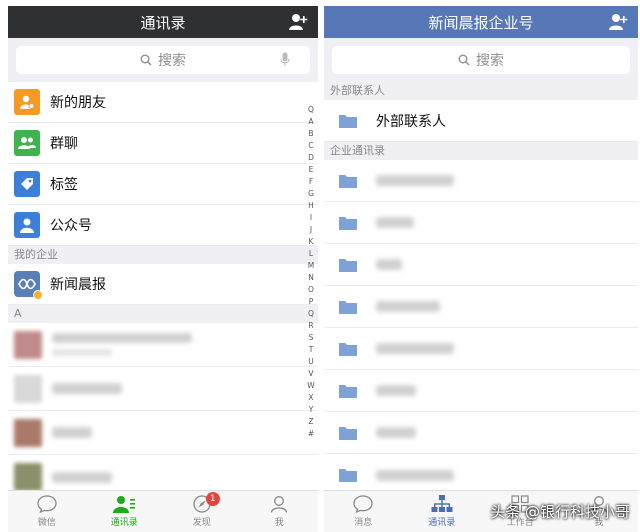  Describe the element at coordinates (163, 184) in the screenshot. I see `tags-item: 标签` at that location.